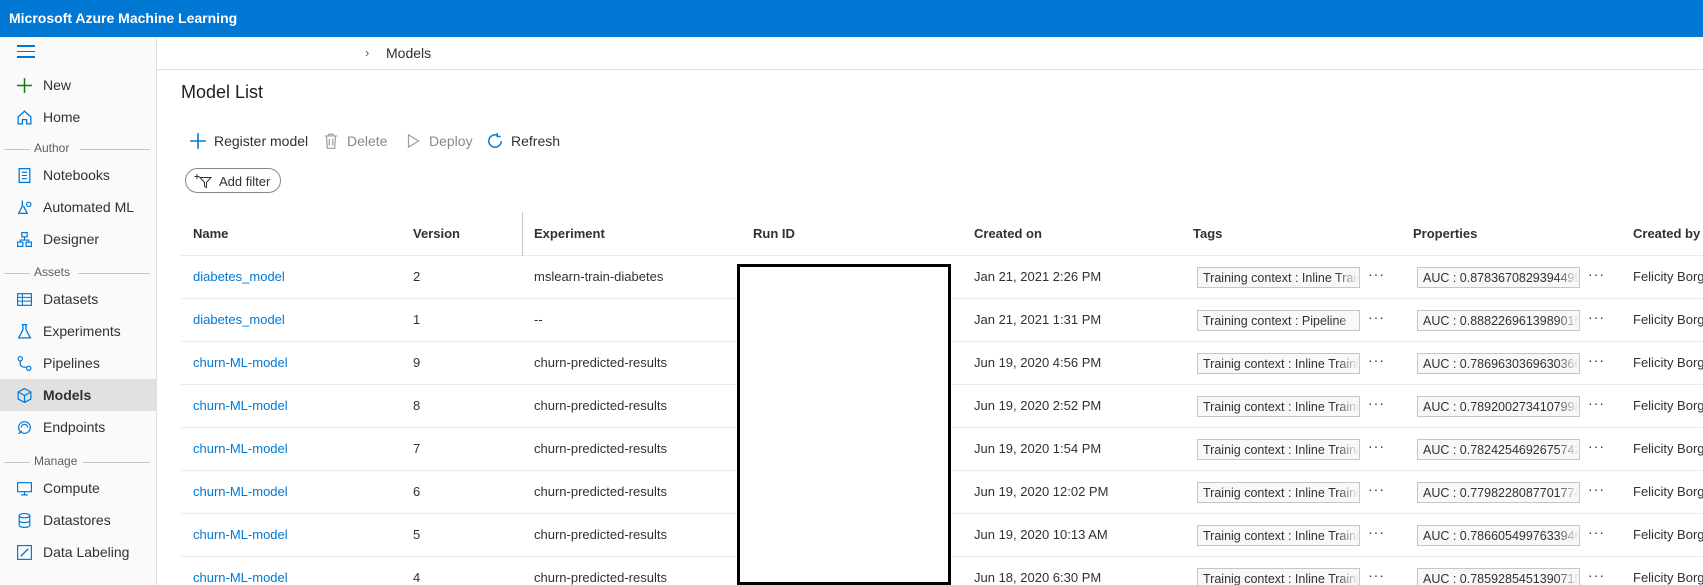  Describe the element at coordinates (569, 233) in the screenshot. I see `column-header-experiment: Experiment` at that location.